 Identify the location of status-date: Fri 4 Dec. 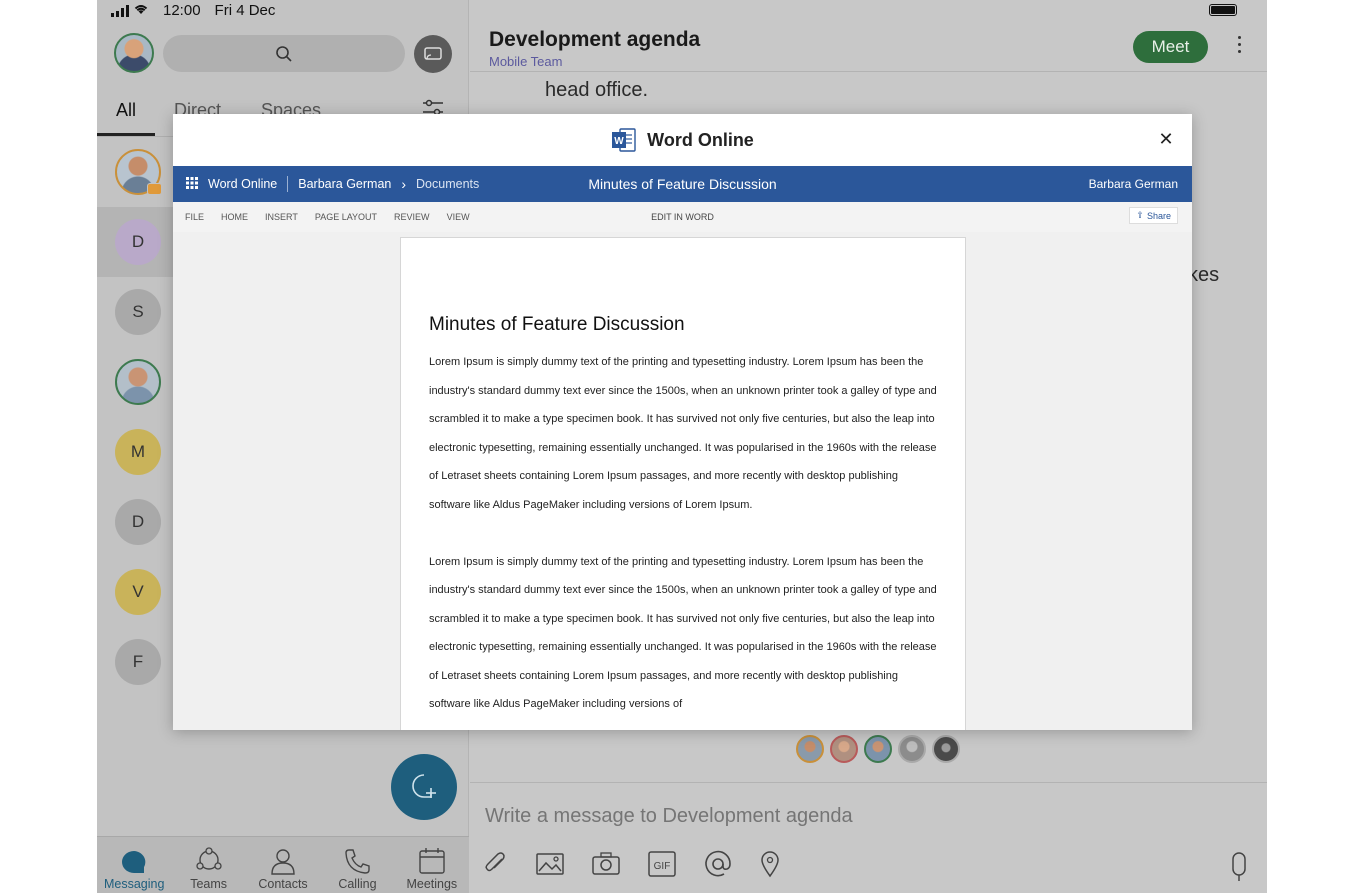
(245, 10).